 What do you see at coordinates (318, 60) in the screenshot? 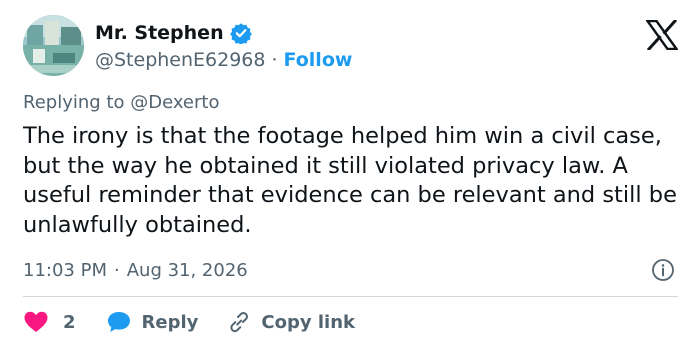
I see `follow-button: Follow` at bounding box center [318, 60].